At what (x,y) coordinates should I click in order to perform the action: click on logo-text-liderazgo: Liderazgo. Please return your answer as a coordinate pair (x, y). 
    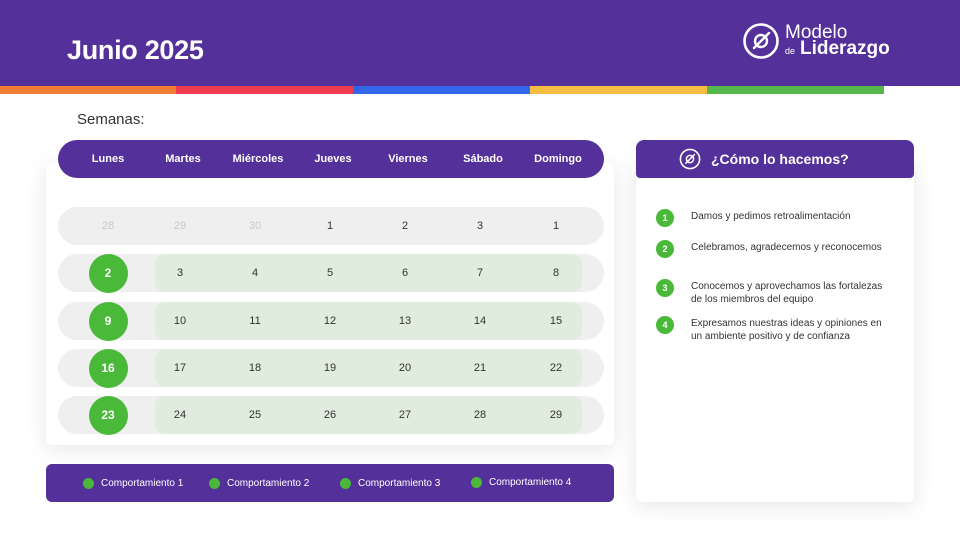
    Looking at the image, I should click on (845, 48).